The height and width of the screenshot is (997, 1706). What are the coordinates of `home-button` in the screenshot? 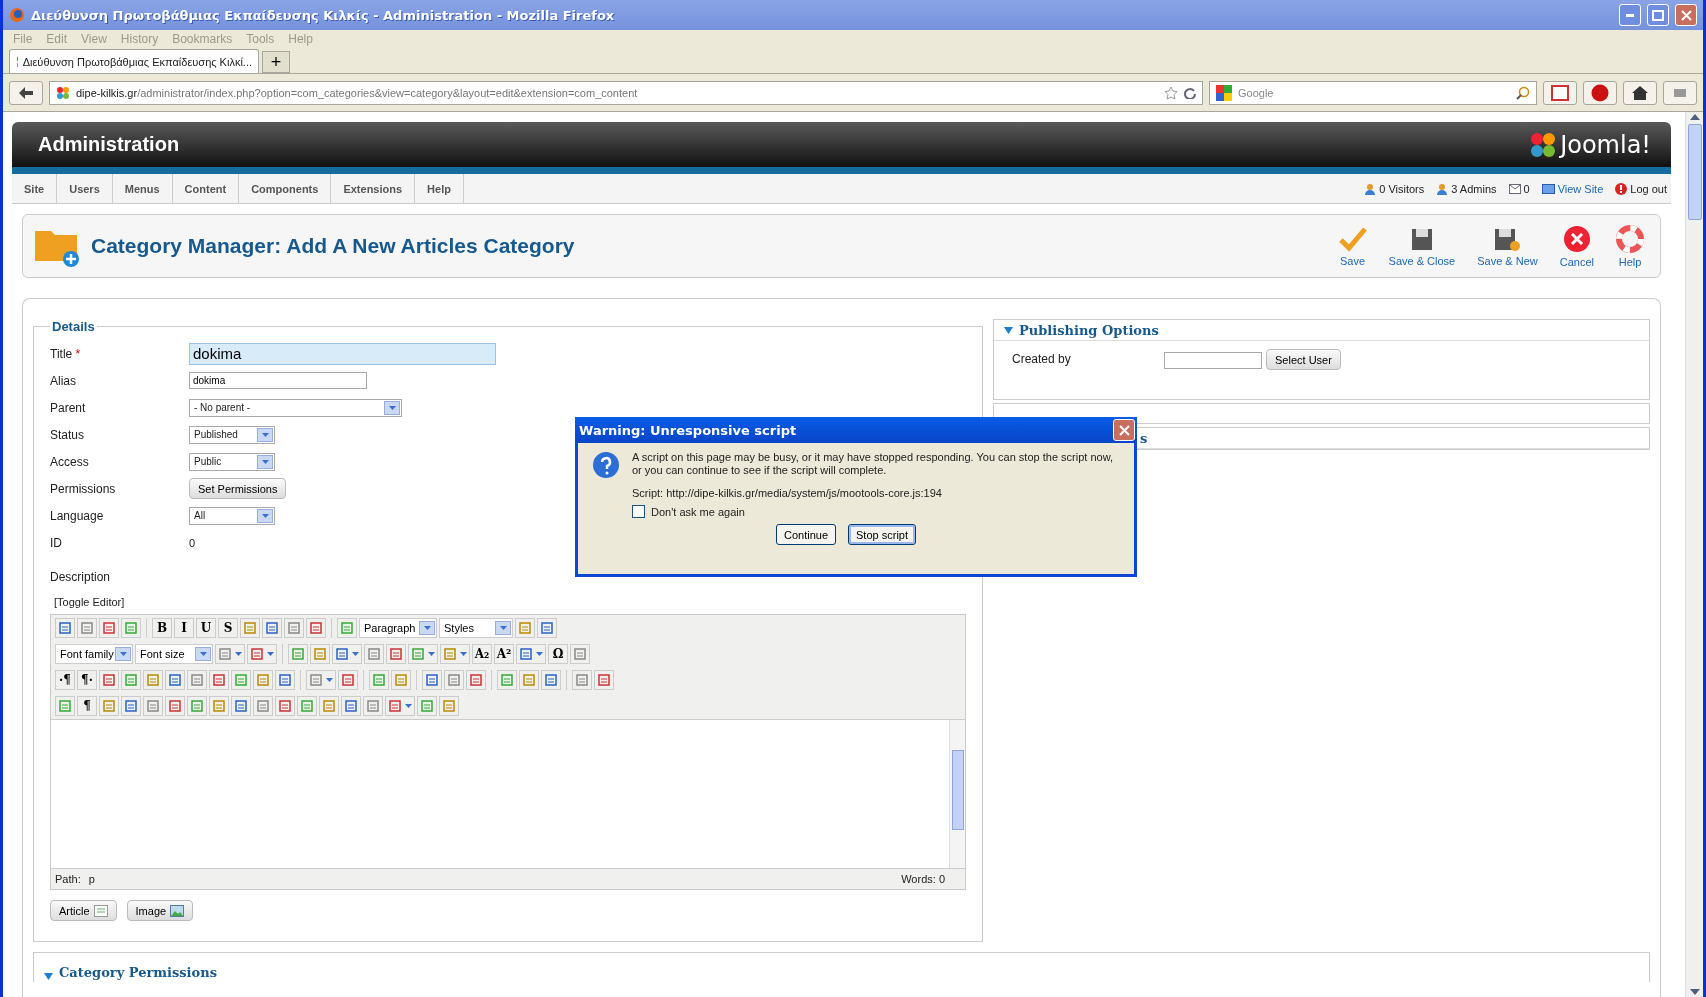 It's located at (1640, 92).